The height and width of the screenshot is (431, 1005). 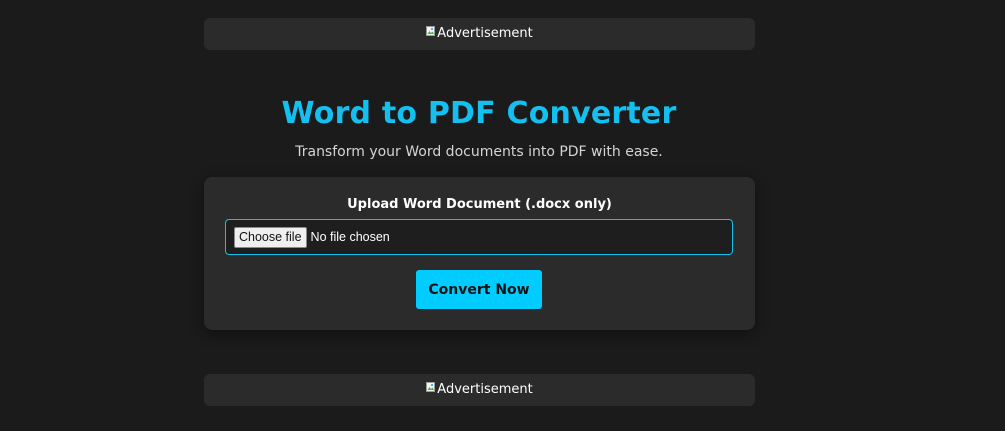 What do you see at coordinates (479, 113) in the screenshot?
I see `page-title: Word to PDF Converter` at bounding box center [479, 113].